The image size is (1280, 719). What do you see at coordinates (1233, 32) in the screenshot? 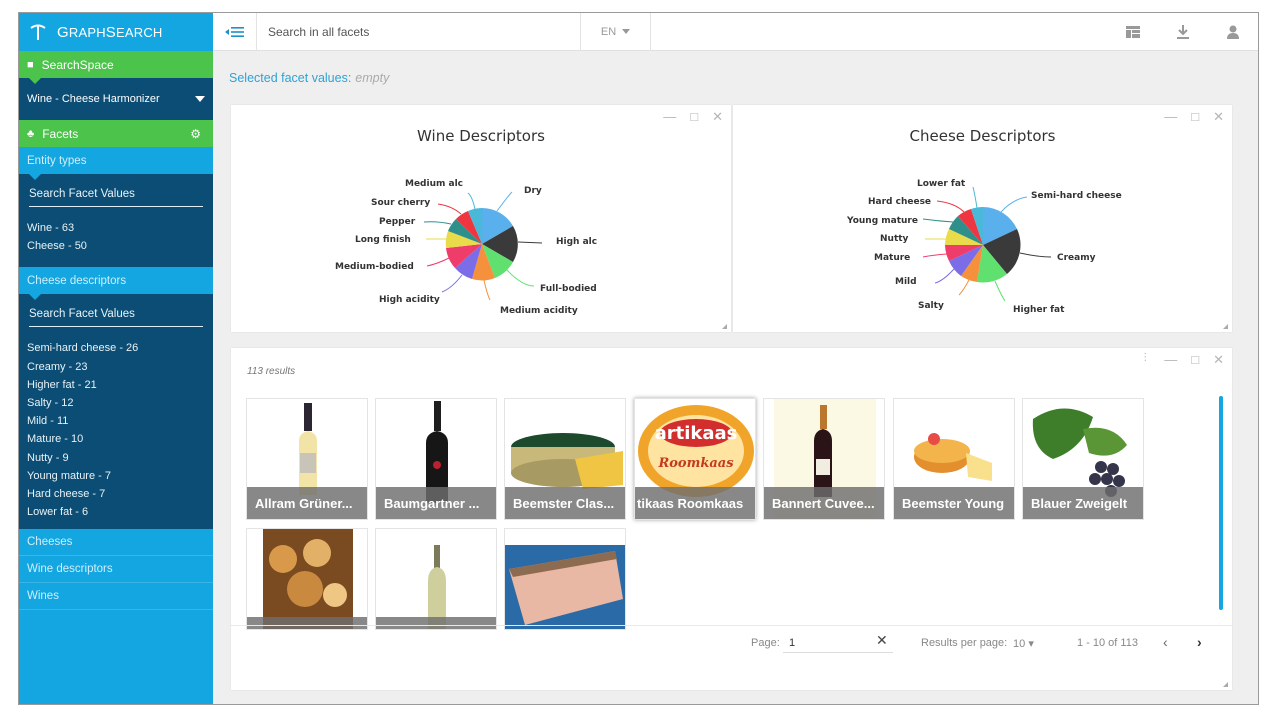
I see `user-icon` at bounding box center [1233, 32].